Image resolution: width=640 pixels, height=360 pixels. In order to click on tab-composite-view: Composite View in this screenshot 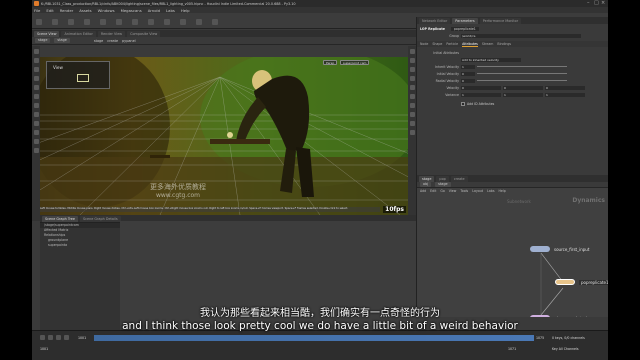, I will do `click(144, 33)`.